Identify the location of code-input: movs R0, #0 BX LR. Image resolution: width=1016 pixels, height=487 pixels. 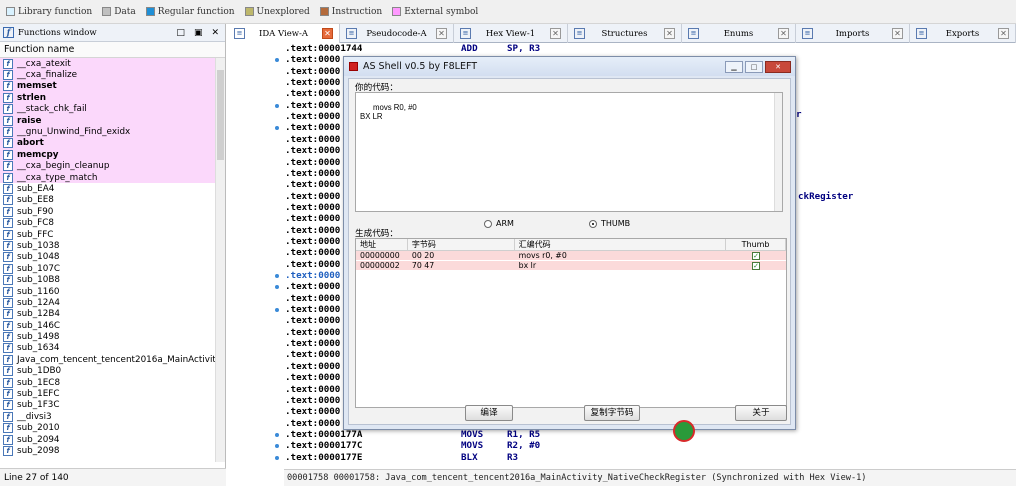
(569, 152).